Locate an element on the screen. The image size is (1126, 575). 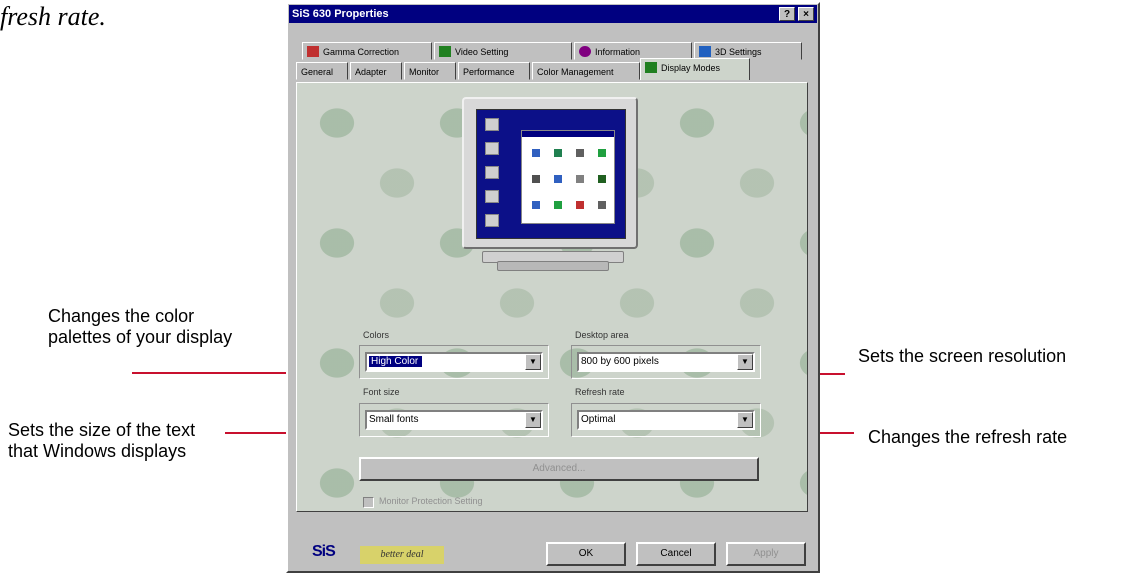
cube-icon is located at coordinates (705, 51).